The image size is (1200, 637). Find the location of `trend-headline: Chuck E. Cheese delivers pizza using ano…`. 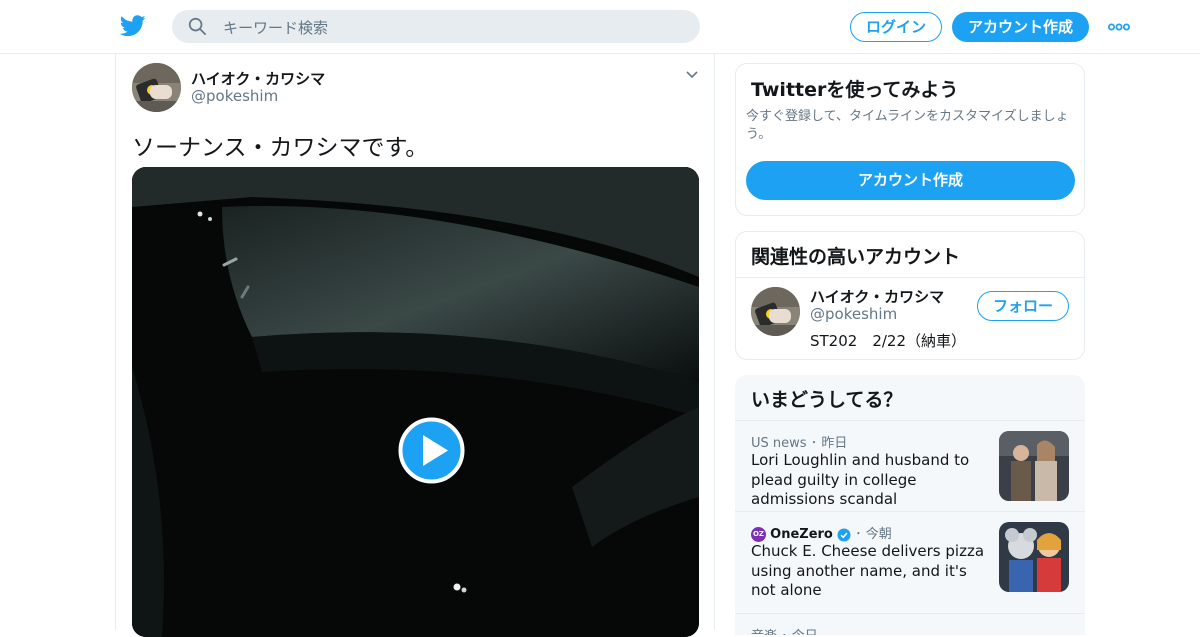

trend-headline: Chuck E. Cheese delivers pizza using ano… is located at coordinates (868, 570).